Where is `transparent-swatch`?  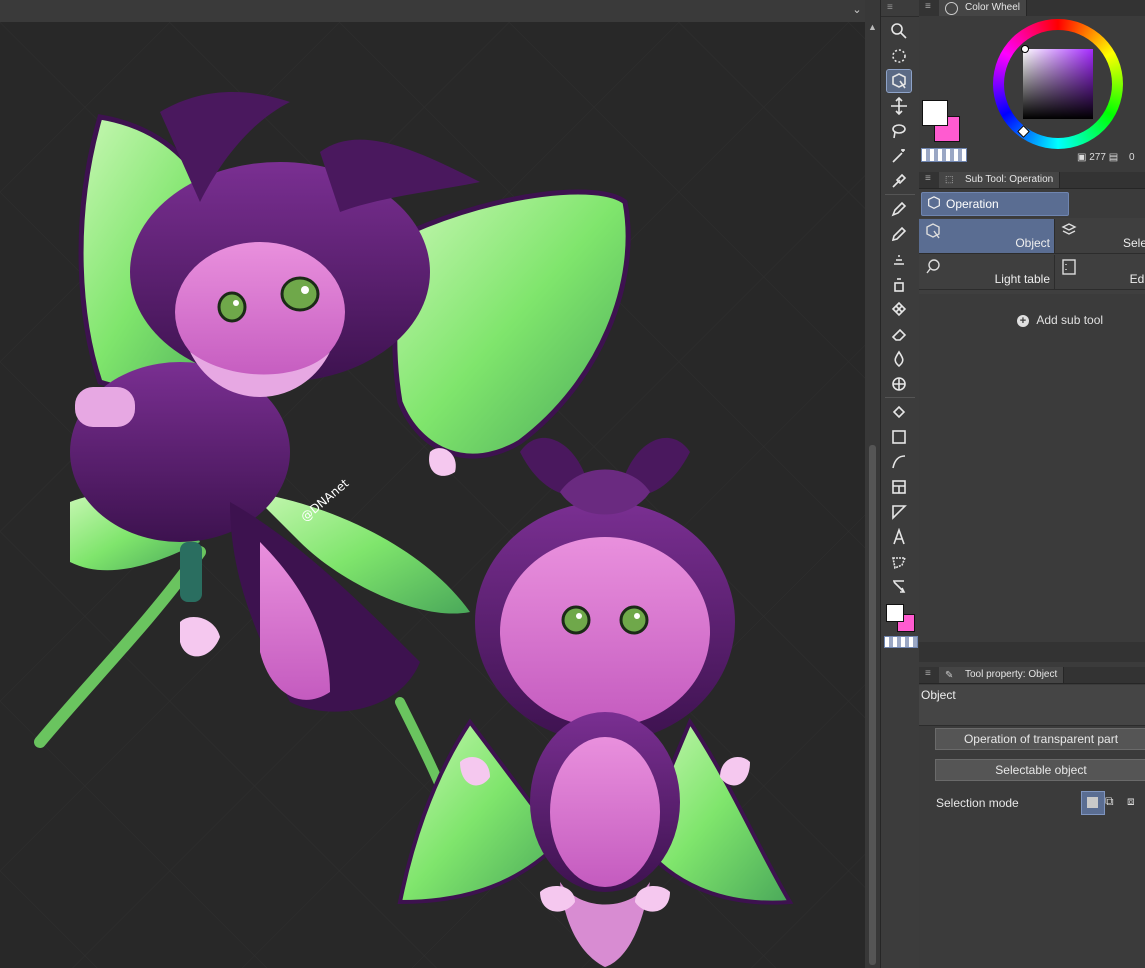 transparent-swatch is located at coordinates (944, 155).